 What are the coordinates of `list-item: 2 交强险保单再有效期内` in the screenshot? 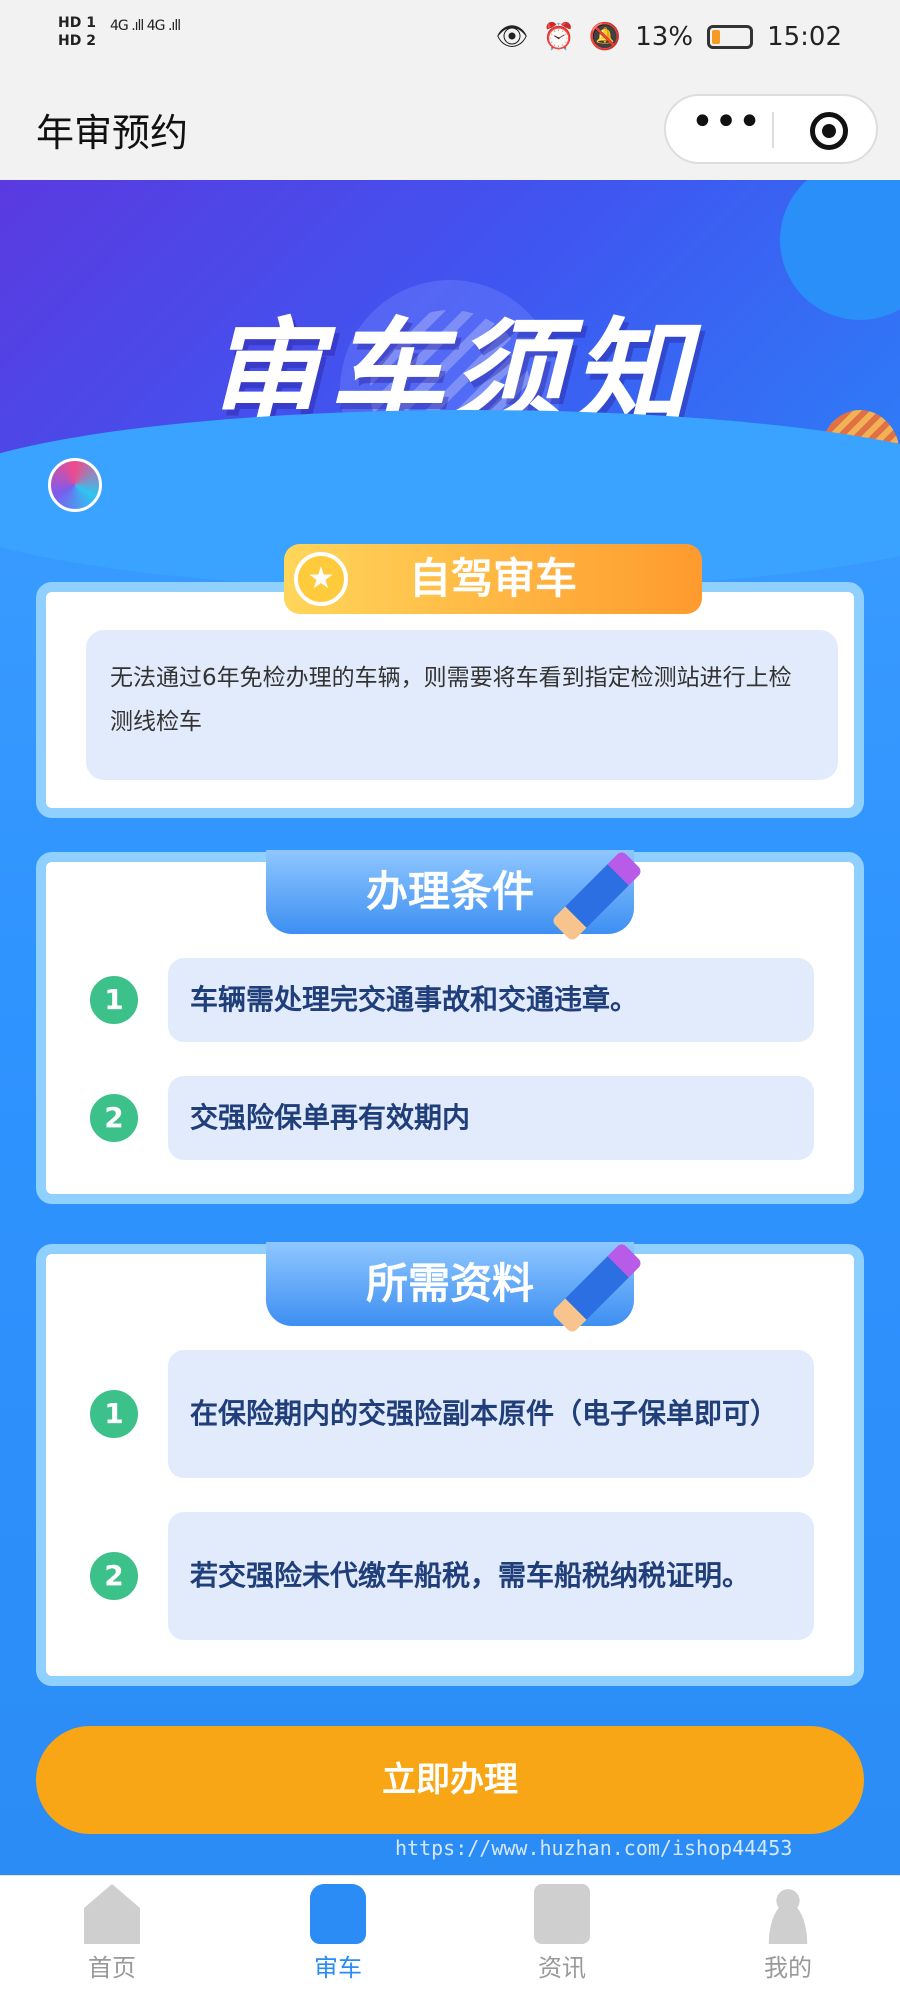 It's located at (462, 1118).